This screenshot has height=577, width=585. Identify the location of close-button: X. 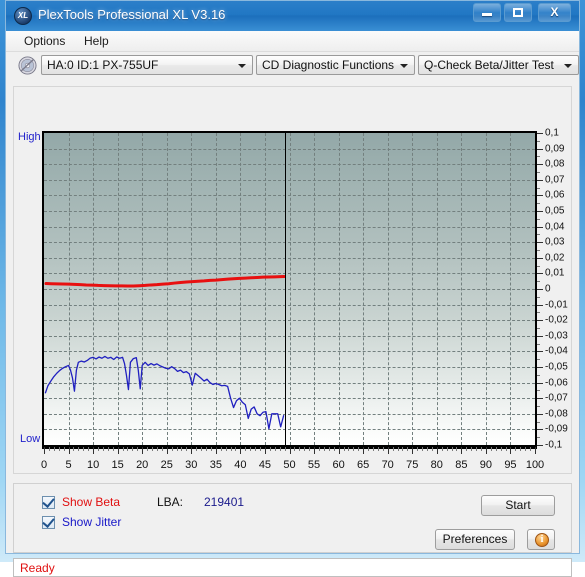
(554, 12).